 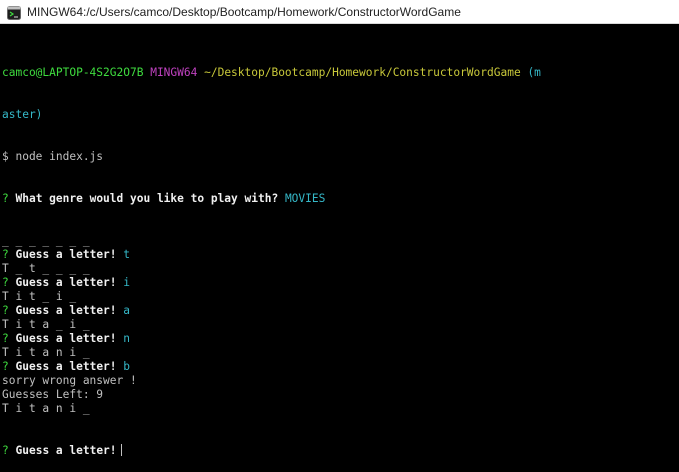 I want to click on guess-answer: n, so click(x=127, y=338).